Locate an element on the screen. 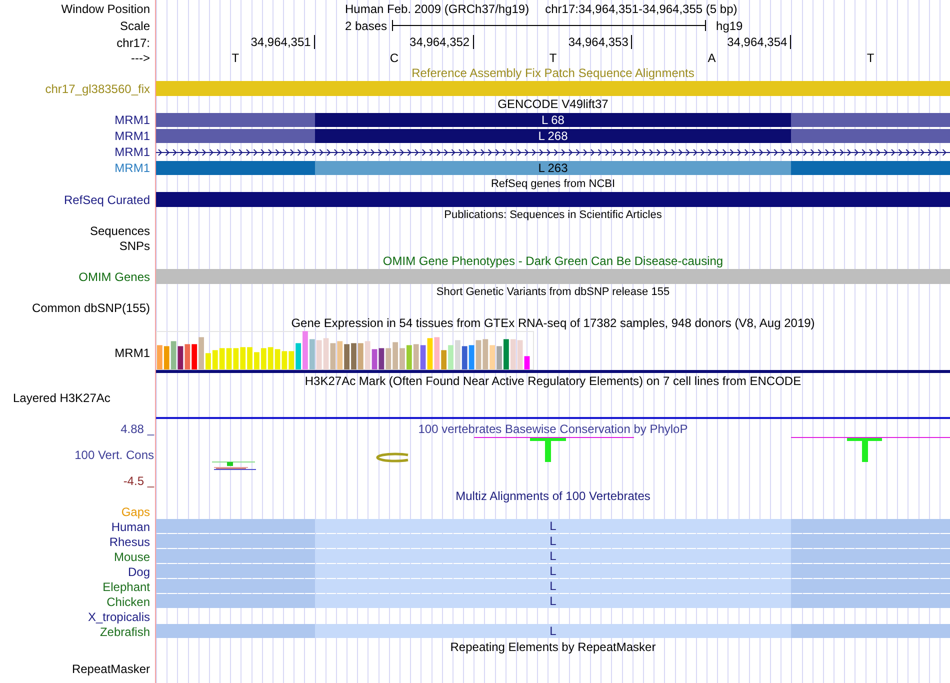  position-range: chr17:34,964,351-34,964,355 (5 bp) is located at coordinates (641, 9).